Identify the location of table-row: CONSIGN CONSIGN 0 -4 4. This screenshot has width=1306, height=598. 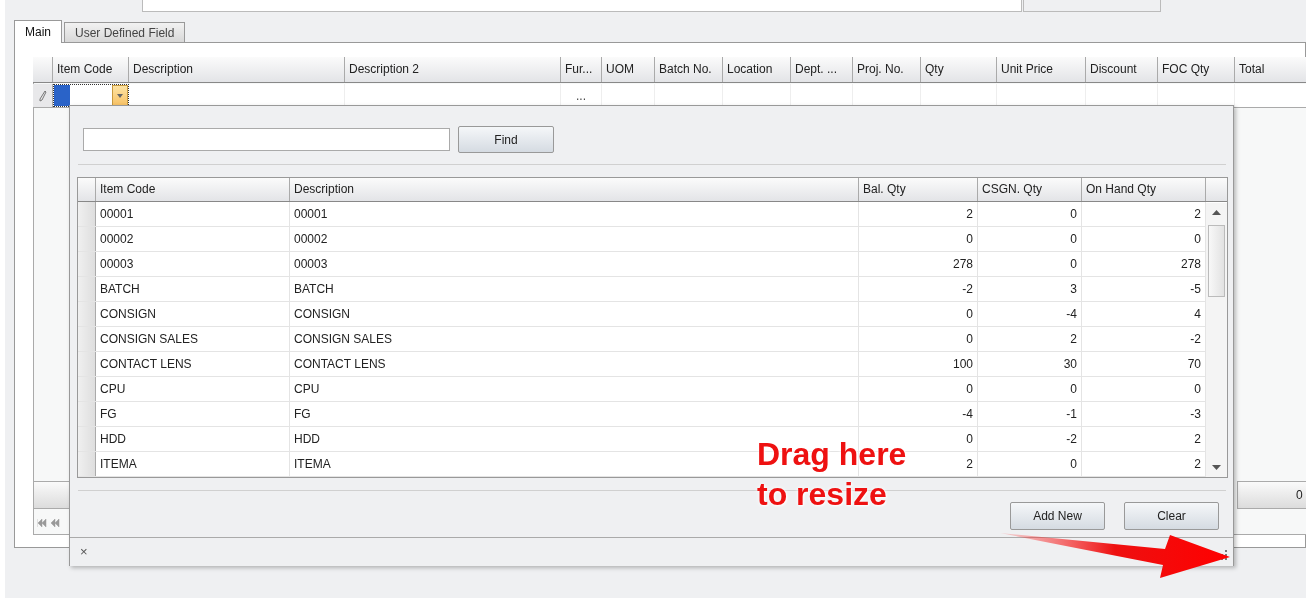
(642, 314).